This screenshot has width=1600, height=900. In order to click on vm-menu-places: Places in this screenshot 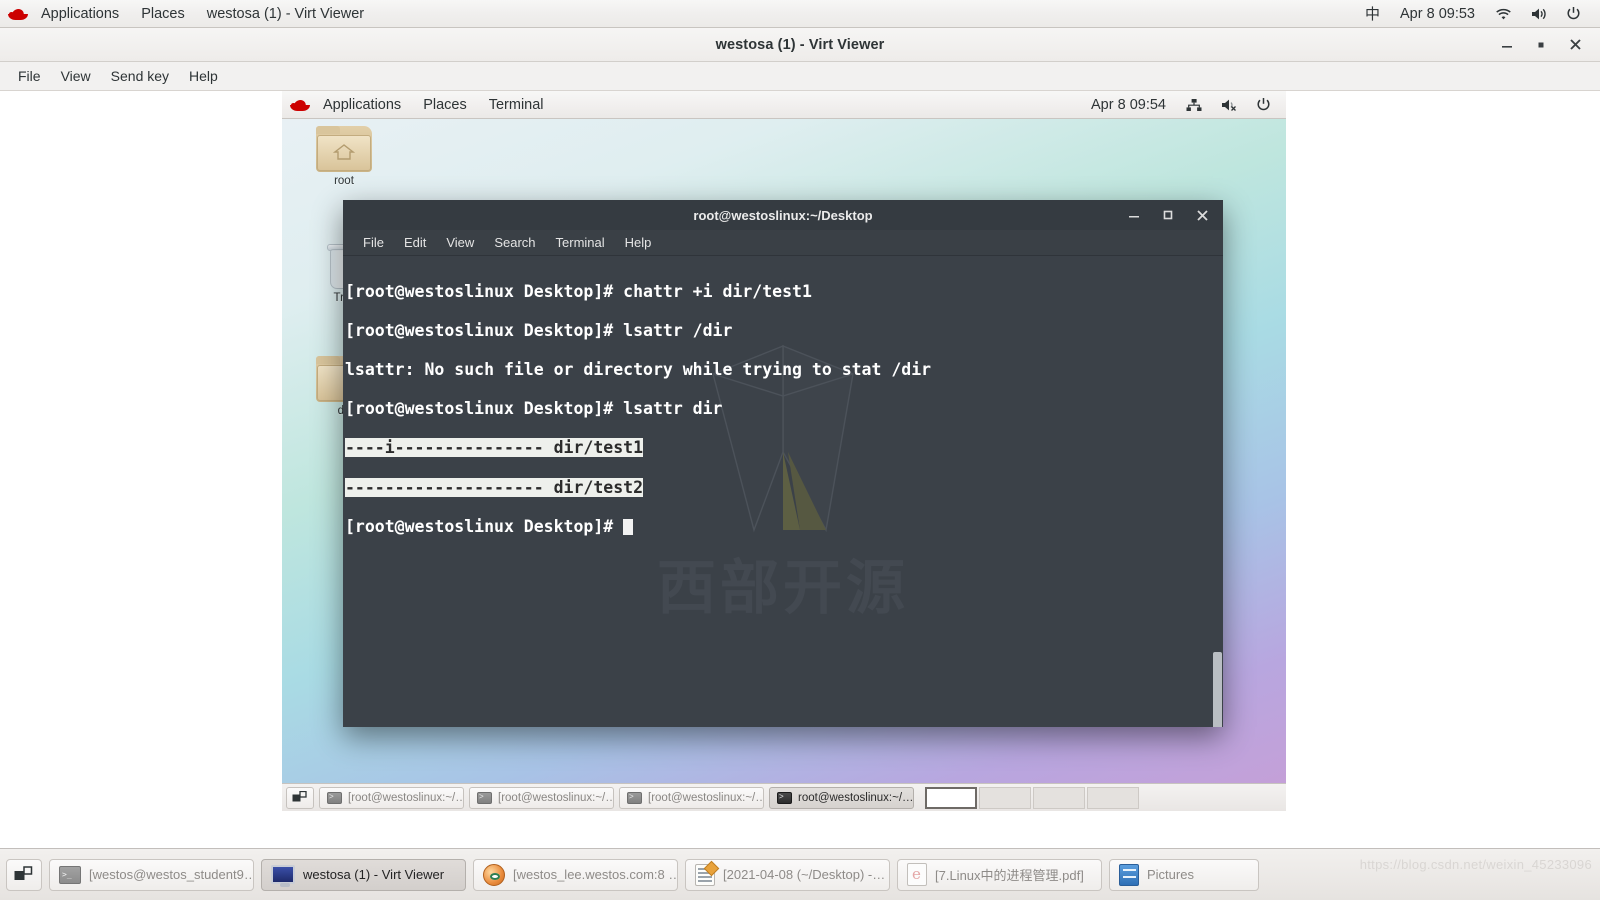, I will do `click(445, 104)`.